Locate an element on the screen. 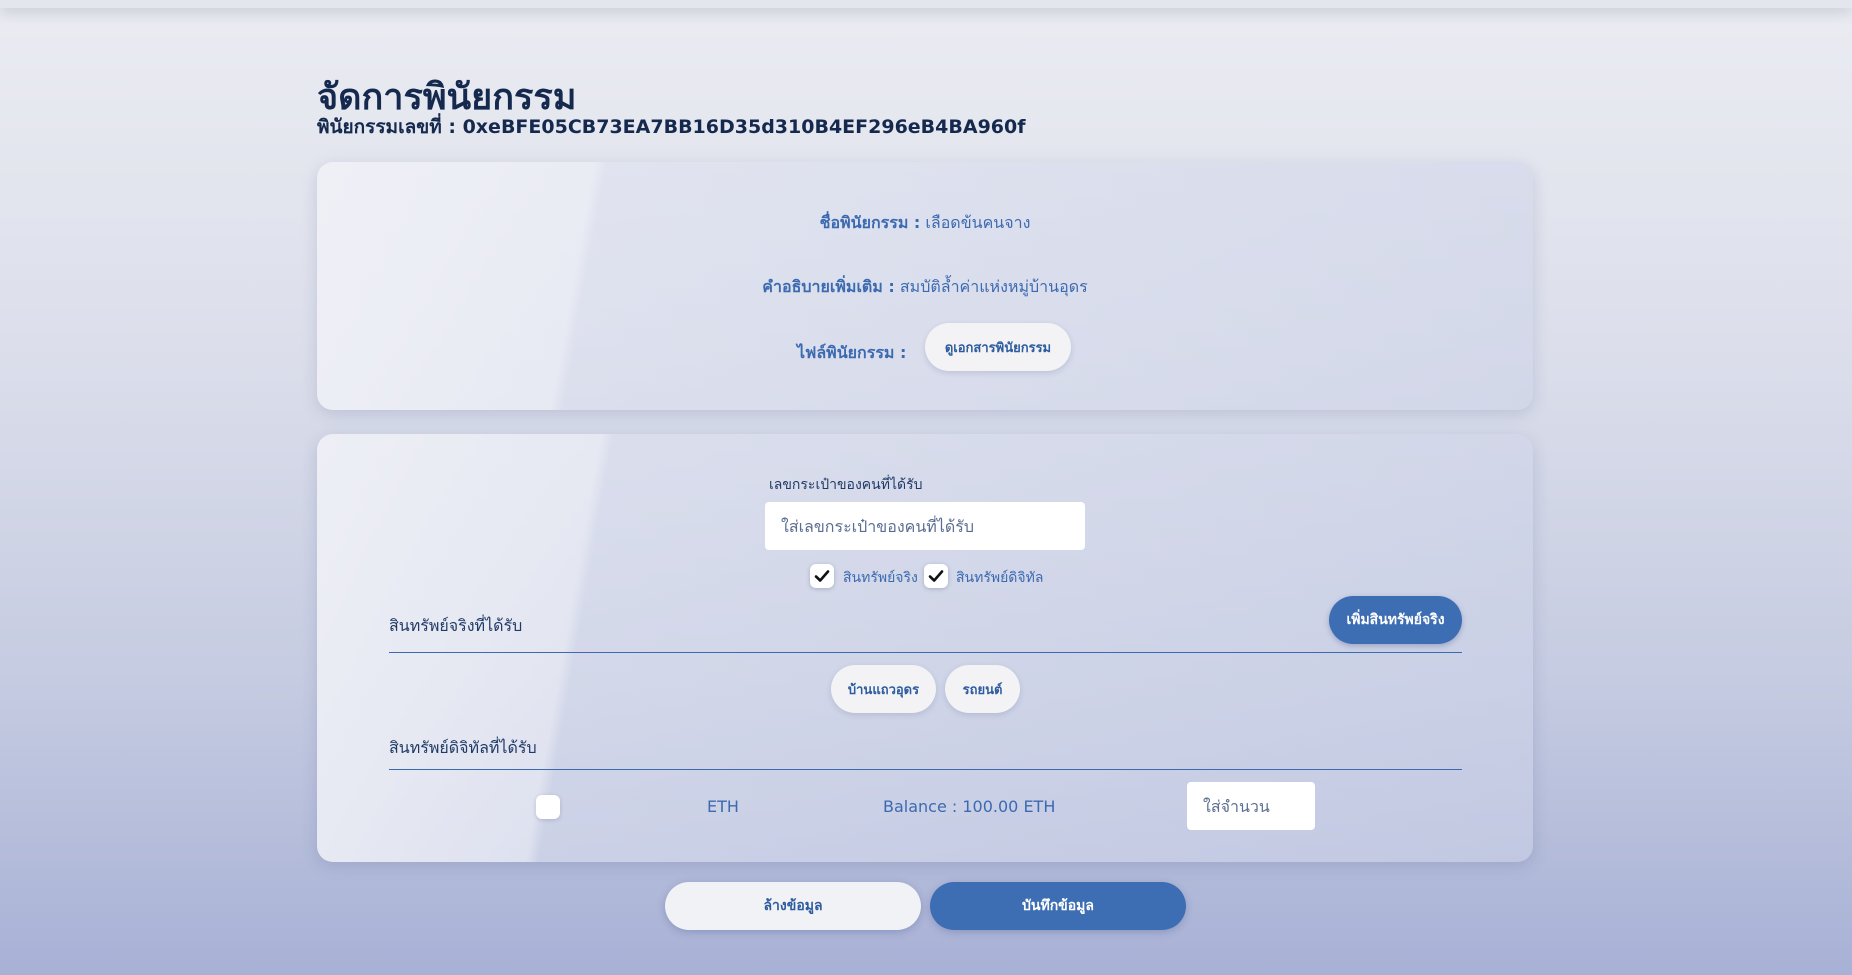  add-real-asset-button: เพิ่มสินทรัพย์จริง is located at coordinates (1395, 620).